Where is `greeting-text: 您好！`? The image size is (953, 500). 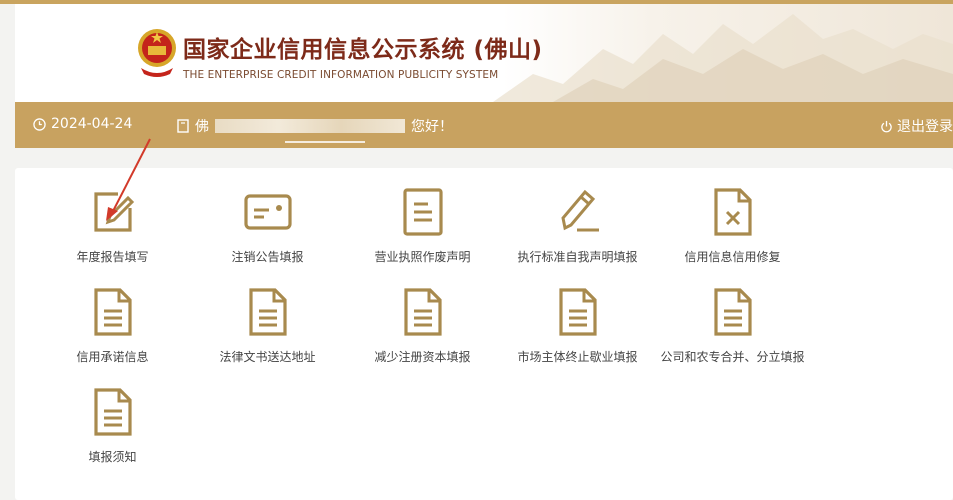 greeting-text: 您好！ is located at coordinates (432, 127).